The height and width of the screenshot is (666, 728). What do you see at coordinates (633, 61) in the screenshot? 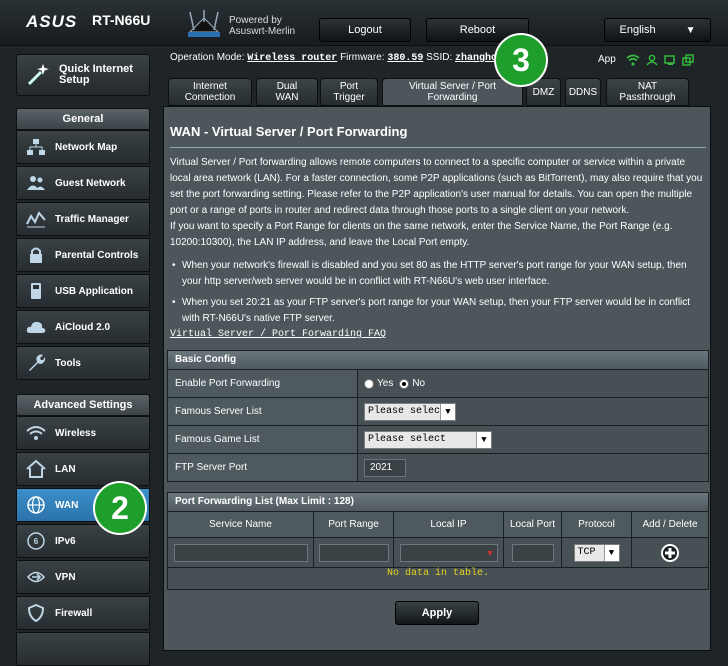
I see `wifi-icon` at bounding box center [633, 61].